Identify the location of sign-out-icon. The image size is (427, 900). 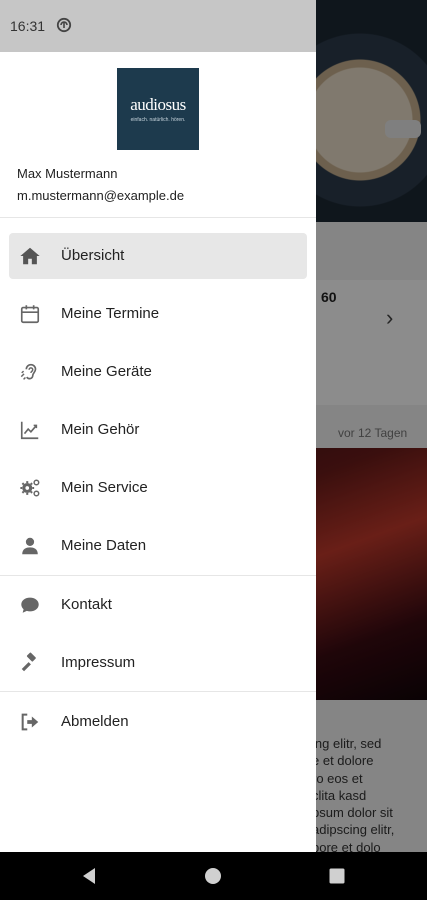
(30, 722).